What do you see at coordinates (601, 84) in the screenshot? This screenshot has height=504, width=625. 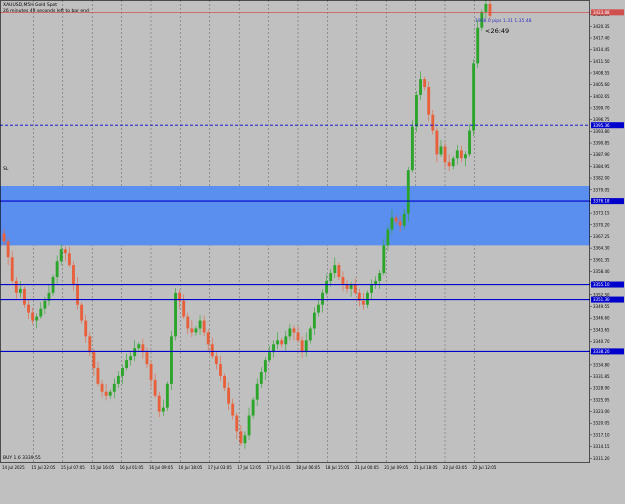 I see `price-tick-label: 3405.60` at bounding box center [601, 84].